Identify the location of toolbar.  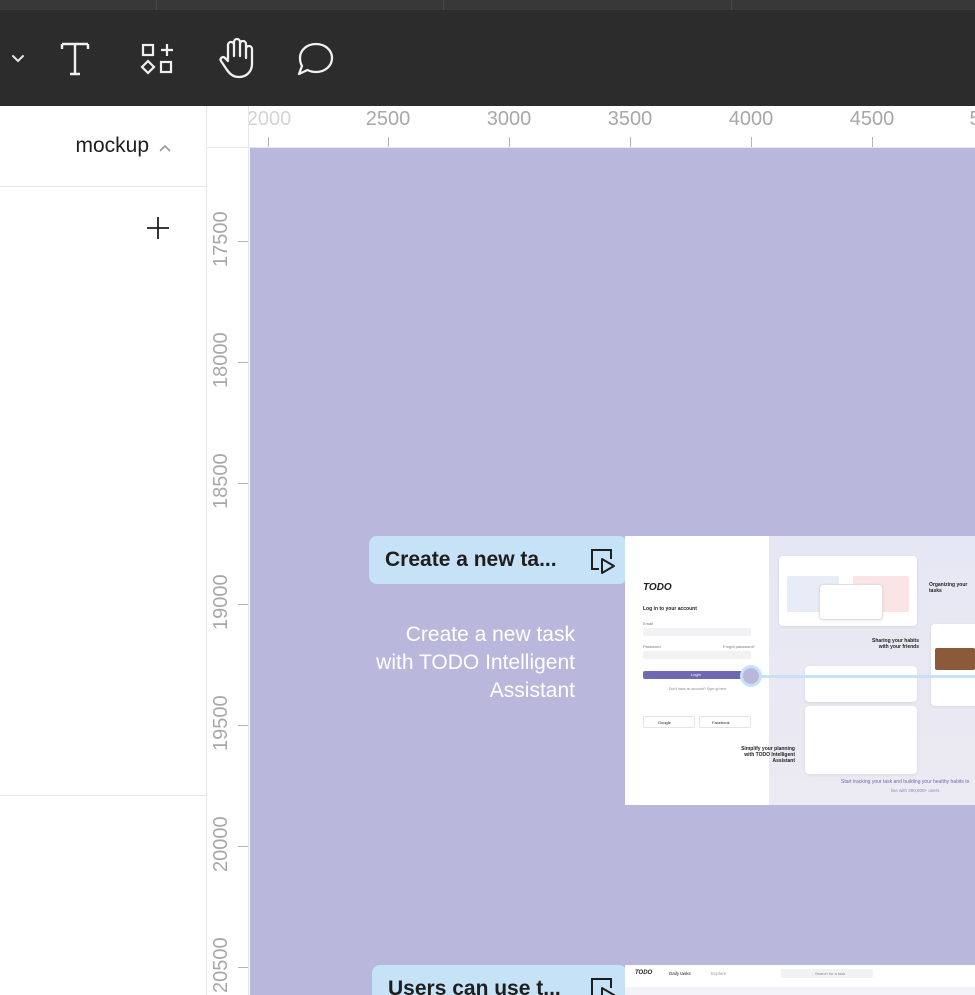
(487, 53).